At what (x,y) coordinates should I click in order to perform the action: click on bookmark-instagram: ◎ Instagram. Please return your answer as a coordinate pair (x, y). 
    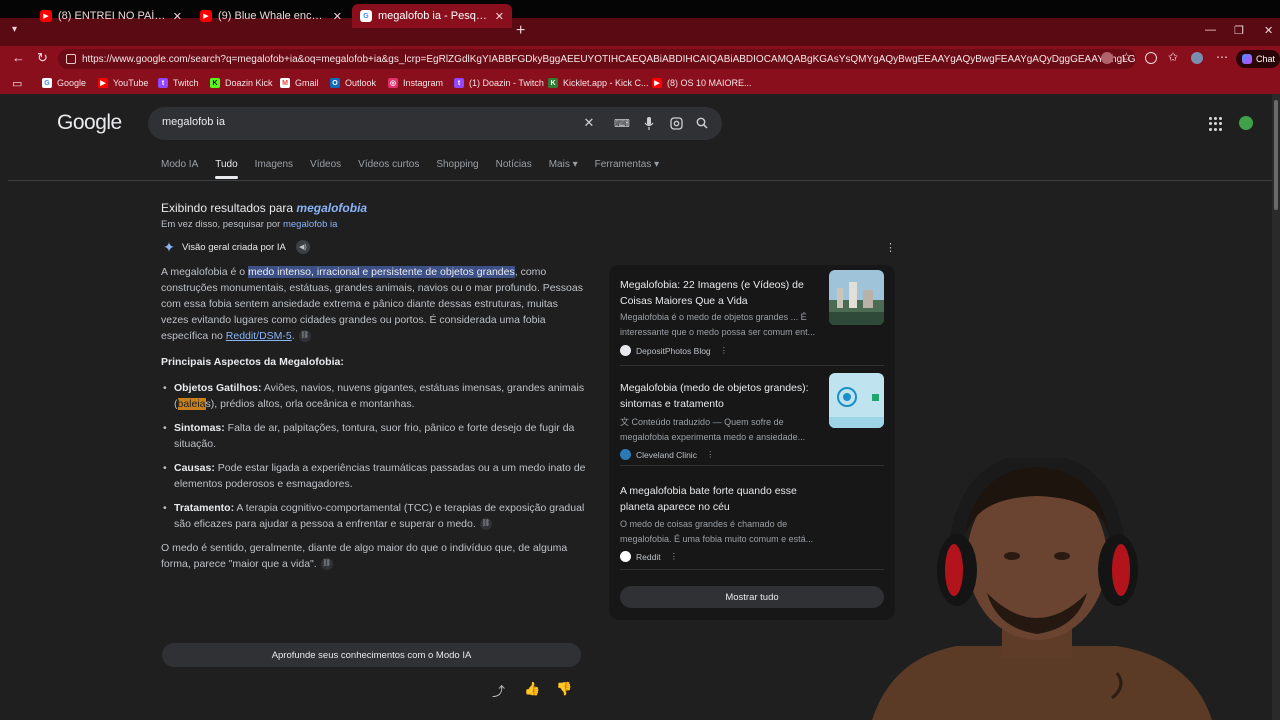
    Looking at the image, I should click on (415, 83).